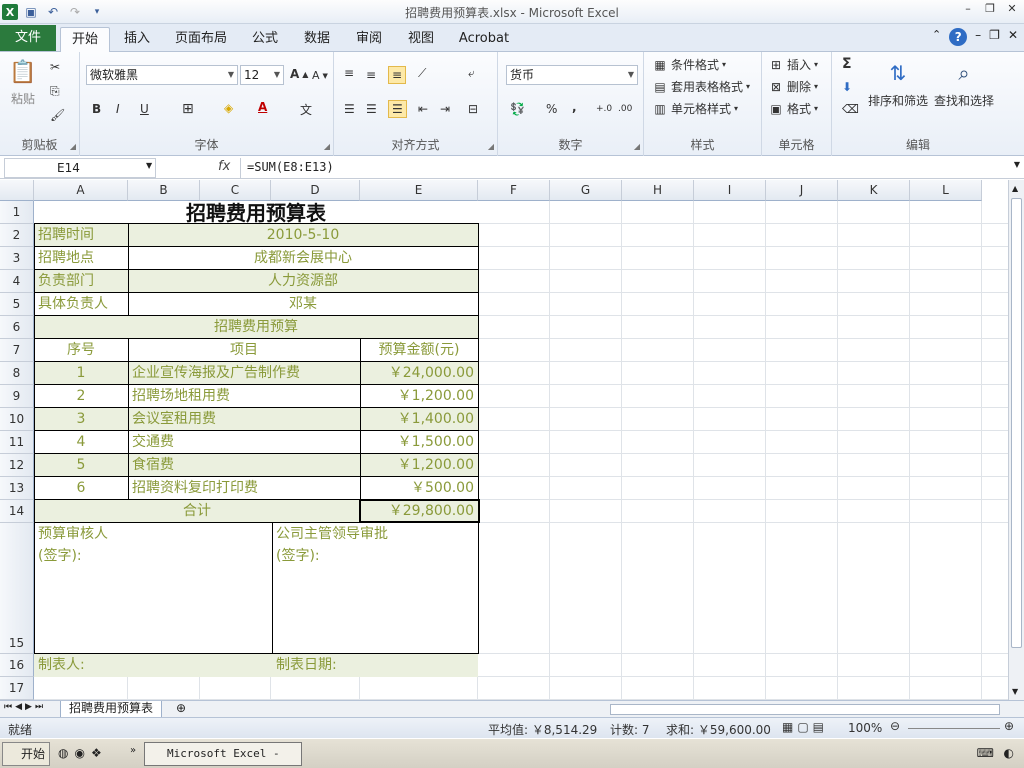  Describe the element at coordinates (81, 442) in the screenshot. I see `item-no: 4` at that location.